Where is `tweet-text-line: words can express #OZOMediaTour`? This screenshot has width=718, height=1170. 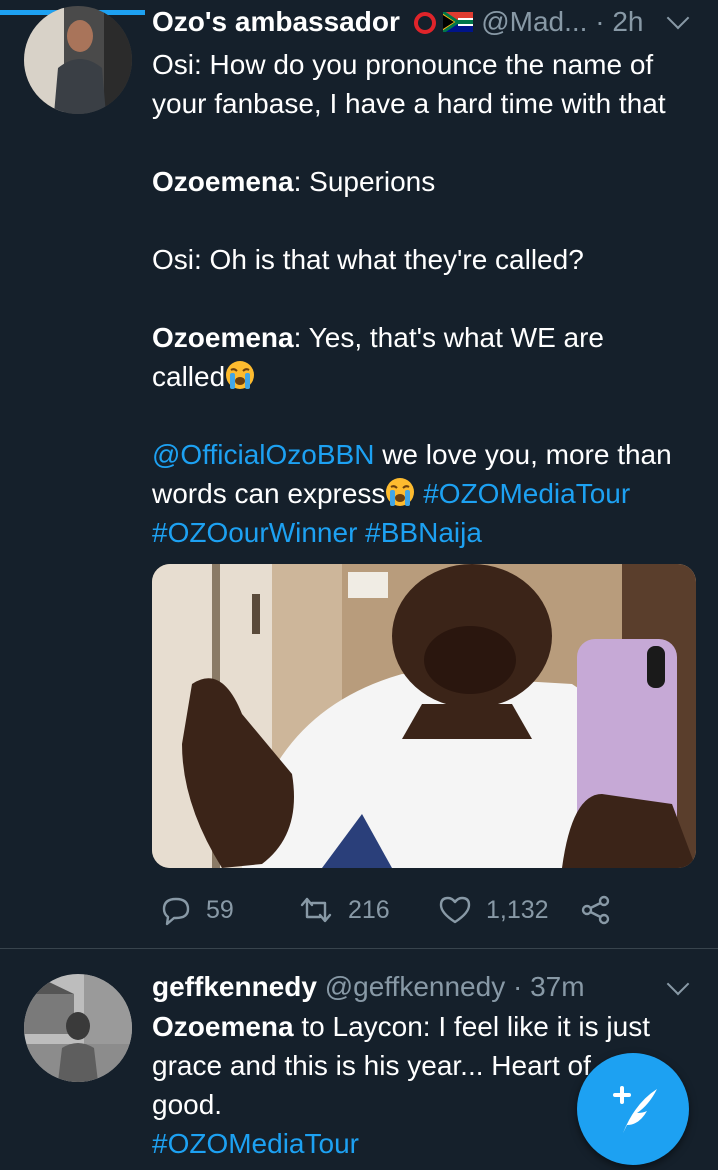 tweet-text-line: words can express #OZOMediaTour is located at coordinates (391, 493).